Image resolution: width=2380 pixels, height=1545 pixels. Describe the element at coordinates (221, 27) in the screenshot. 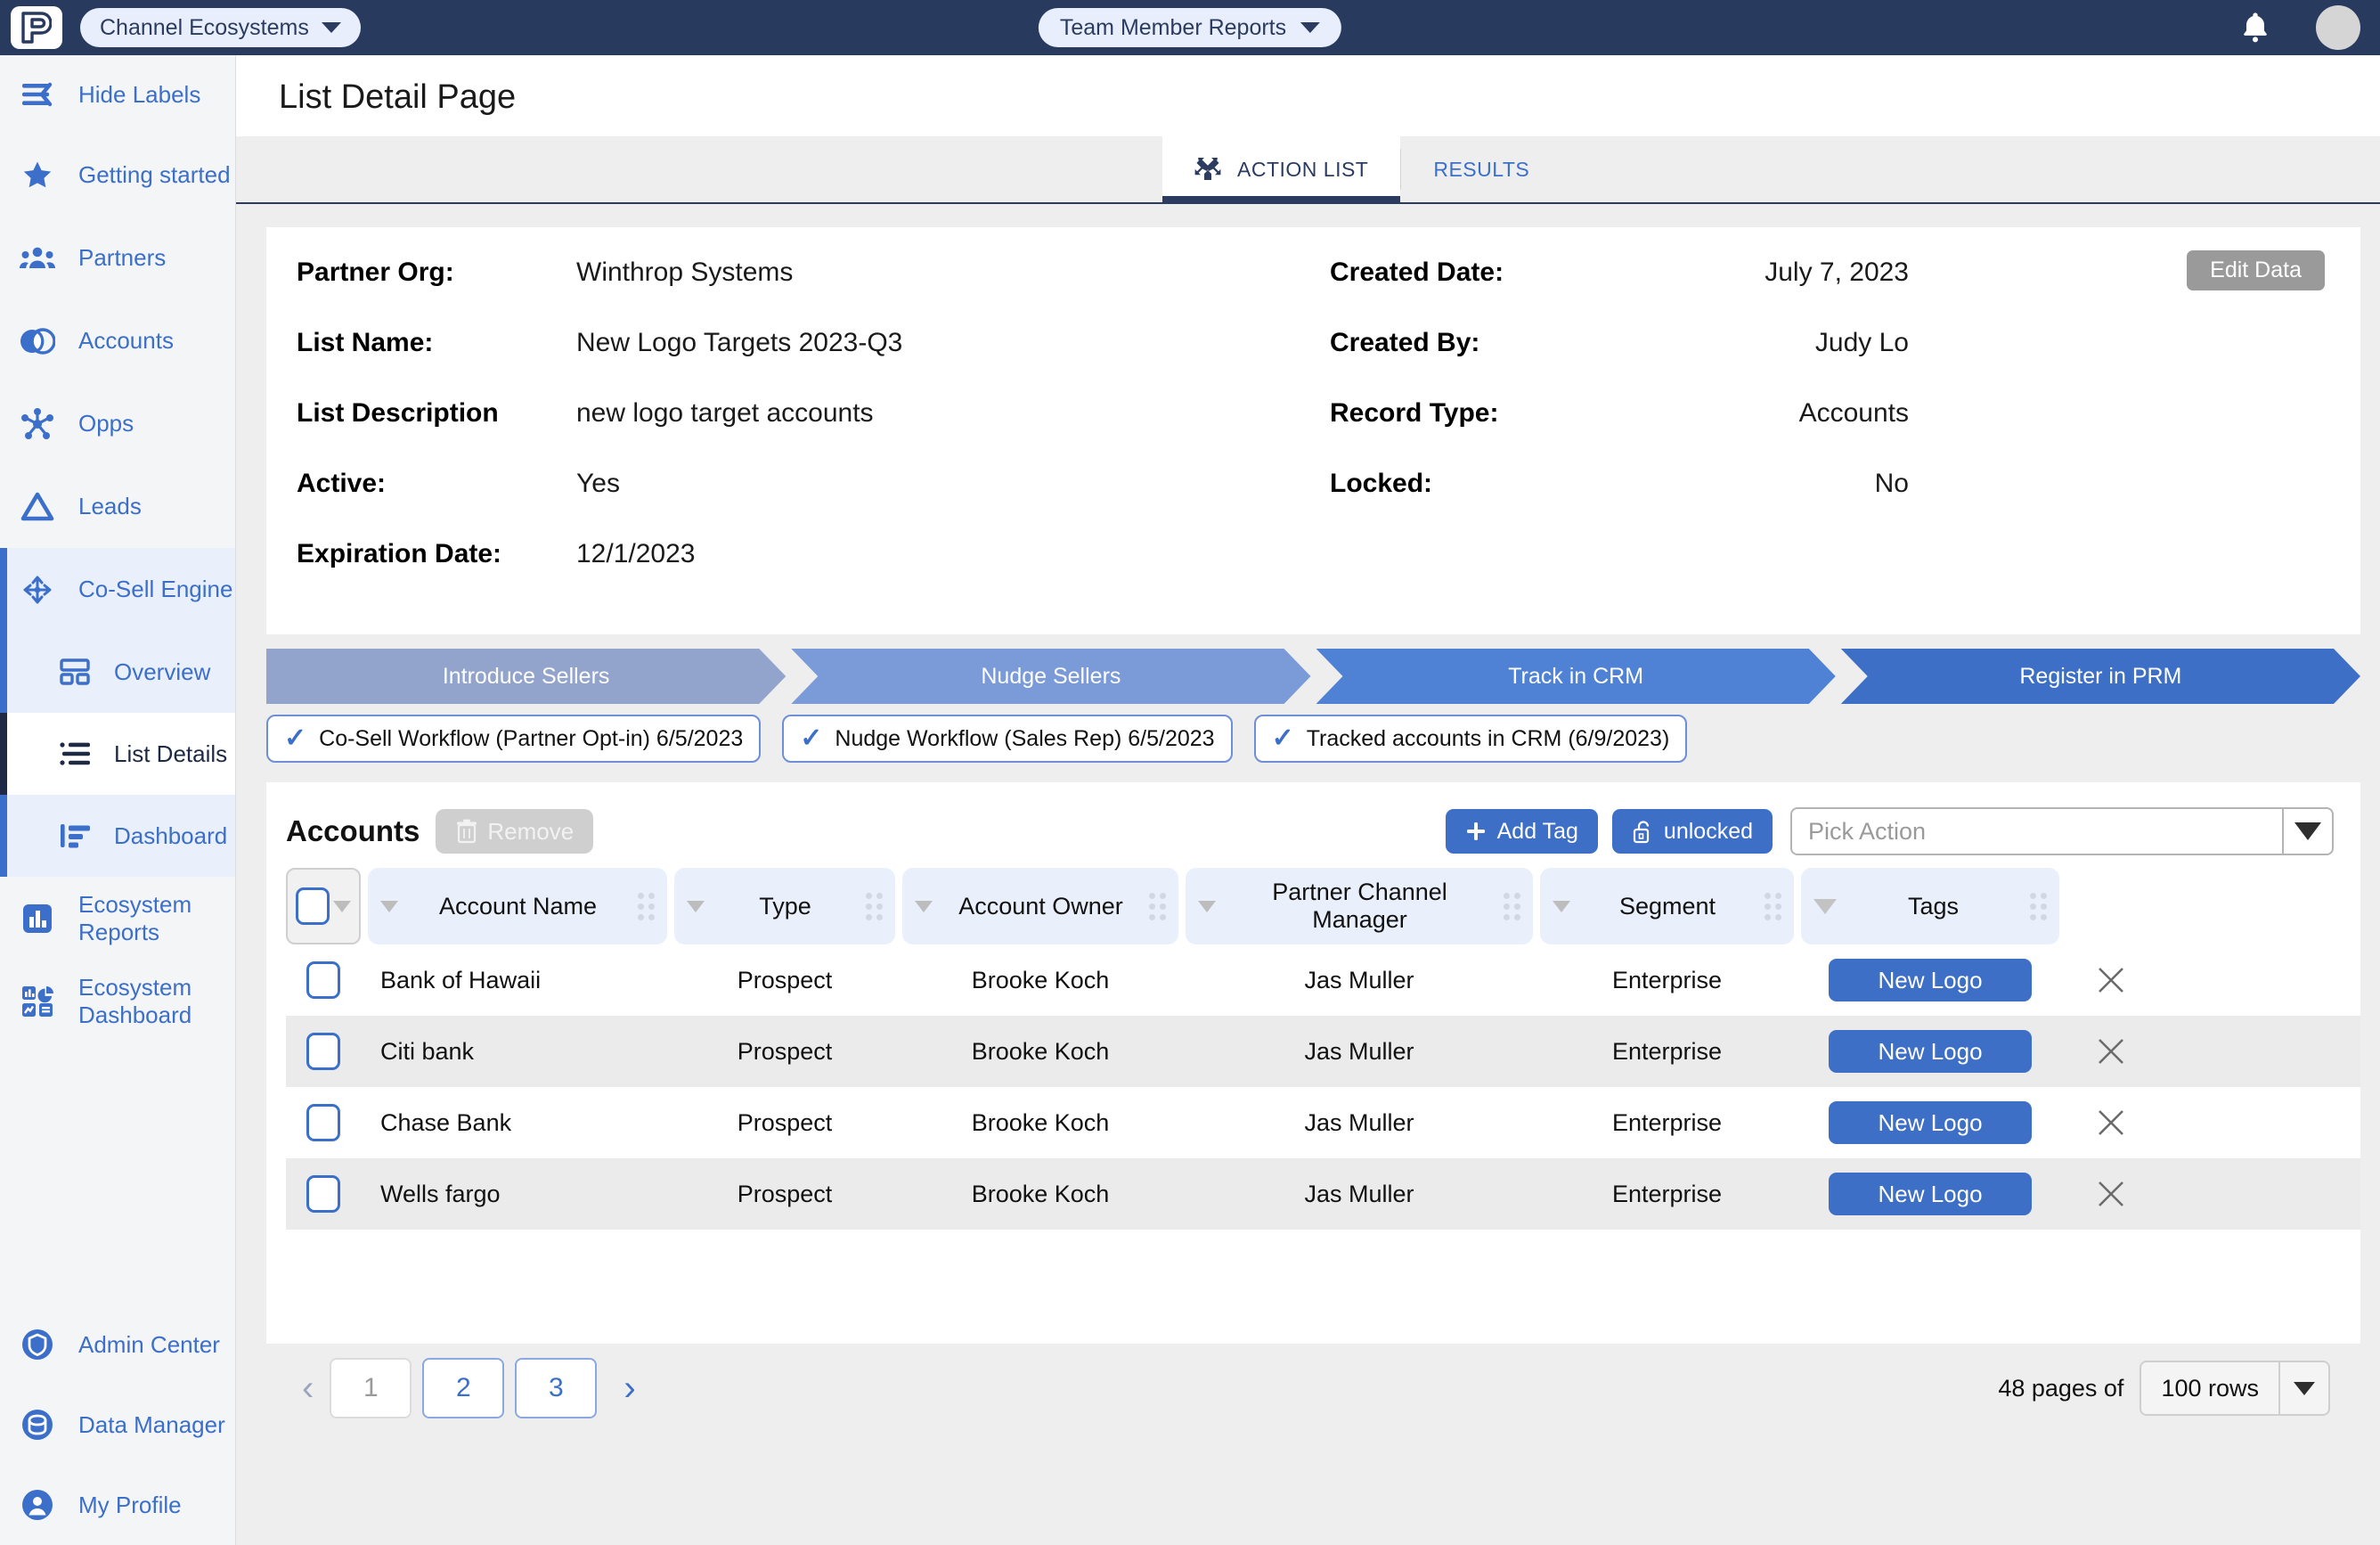

I see `org-selector: Channel Ecosystems` at that location.